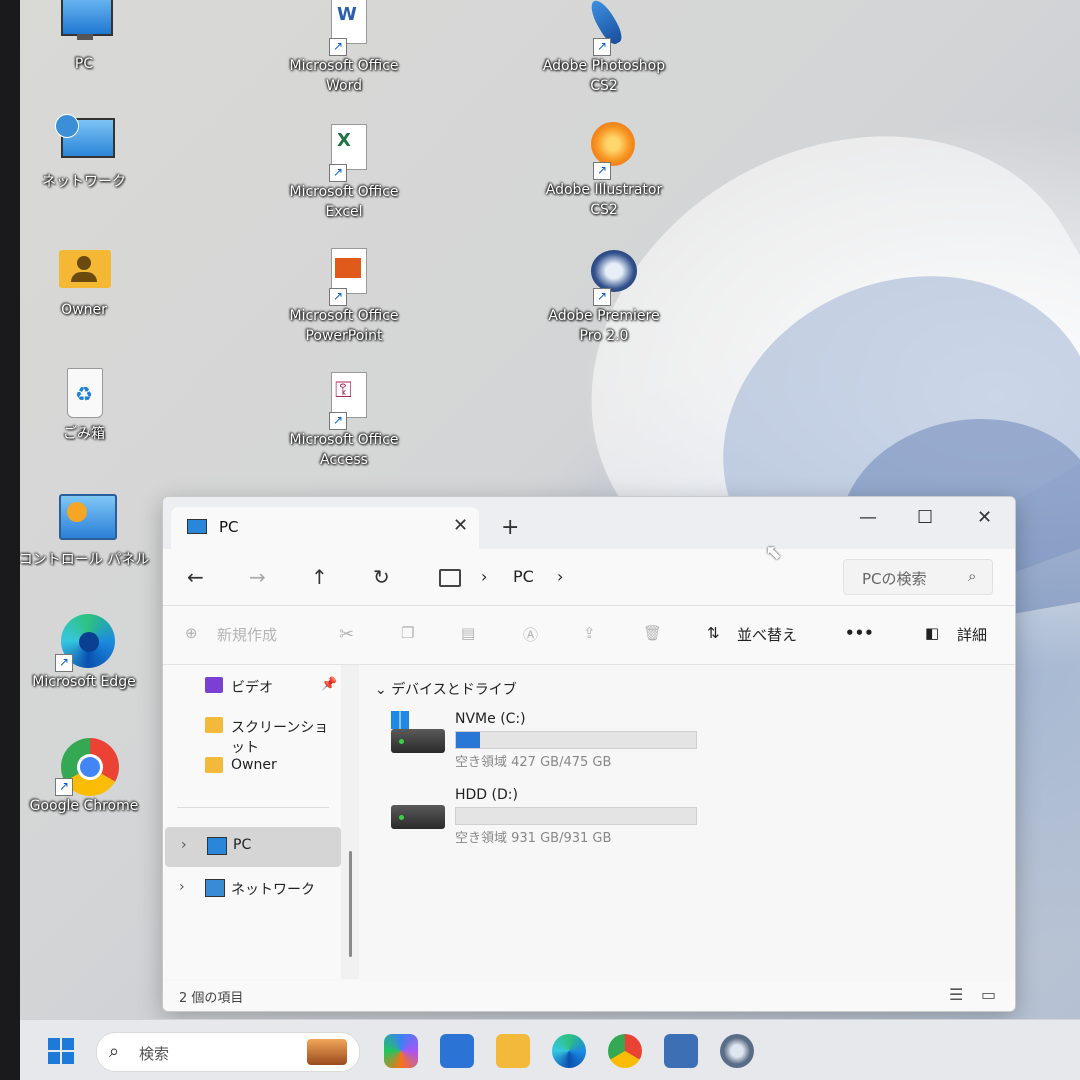 Image resolution: width=1080 pixels, height=1080 pixels. I want to click on desktop-icon-illustrator: ↗ Adobe Illustrator CS2, so click(604, 171).